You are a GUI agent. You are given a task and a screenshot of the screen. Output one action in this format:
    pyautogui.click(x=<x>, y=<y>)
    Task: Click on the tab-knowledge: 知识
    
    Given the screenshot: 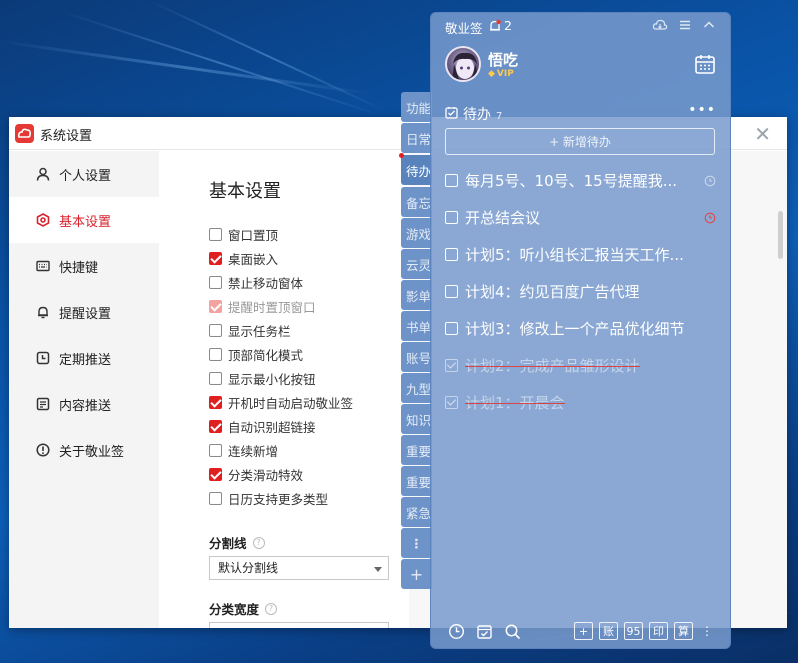 What is the action you would take?
    pyautogui.click(x=416, y=419)
    